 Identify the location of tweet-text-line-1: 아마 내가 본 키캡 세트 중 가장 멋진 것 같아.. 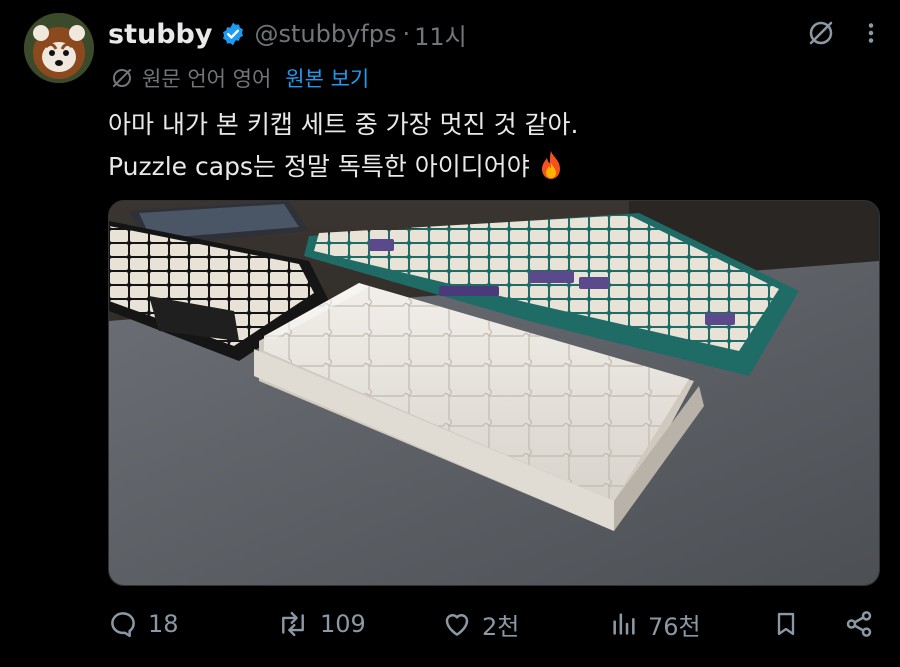
(343, 124).